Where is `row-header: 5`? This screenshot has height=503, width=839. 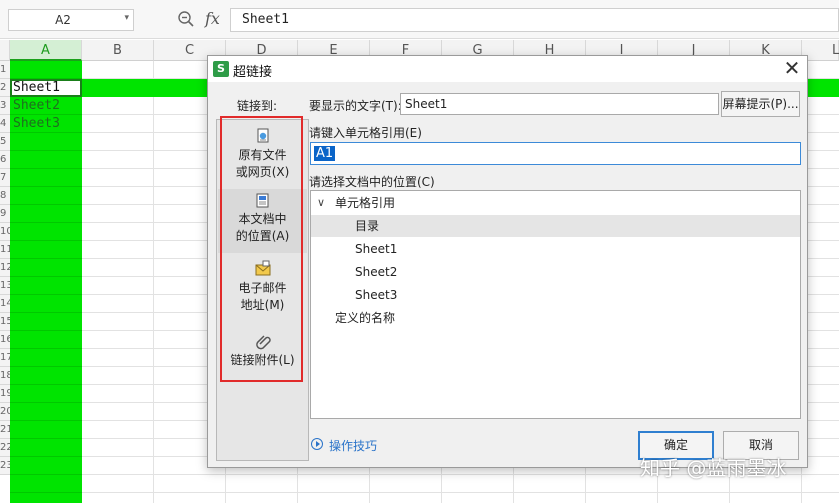
row-header: 5 is located at coordinates (5, 142).